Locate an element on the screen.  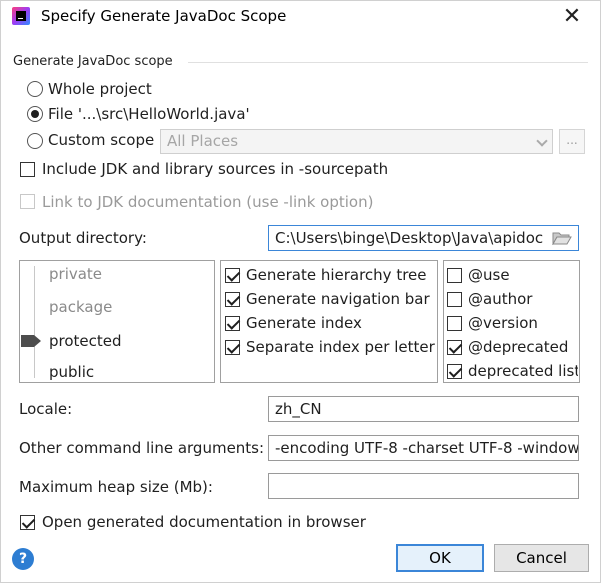
visibility-package: package is located at coordinates (80, 307).